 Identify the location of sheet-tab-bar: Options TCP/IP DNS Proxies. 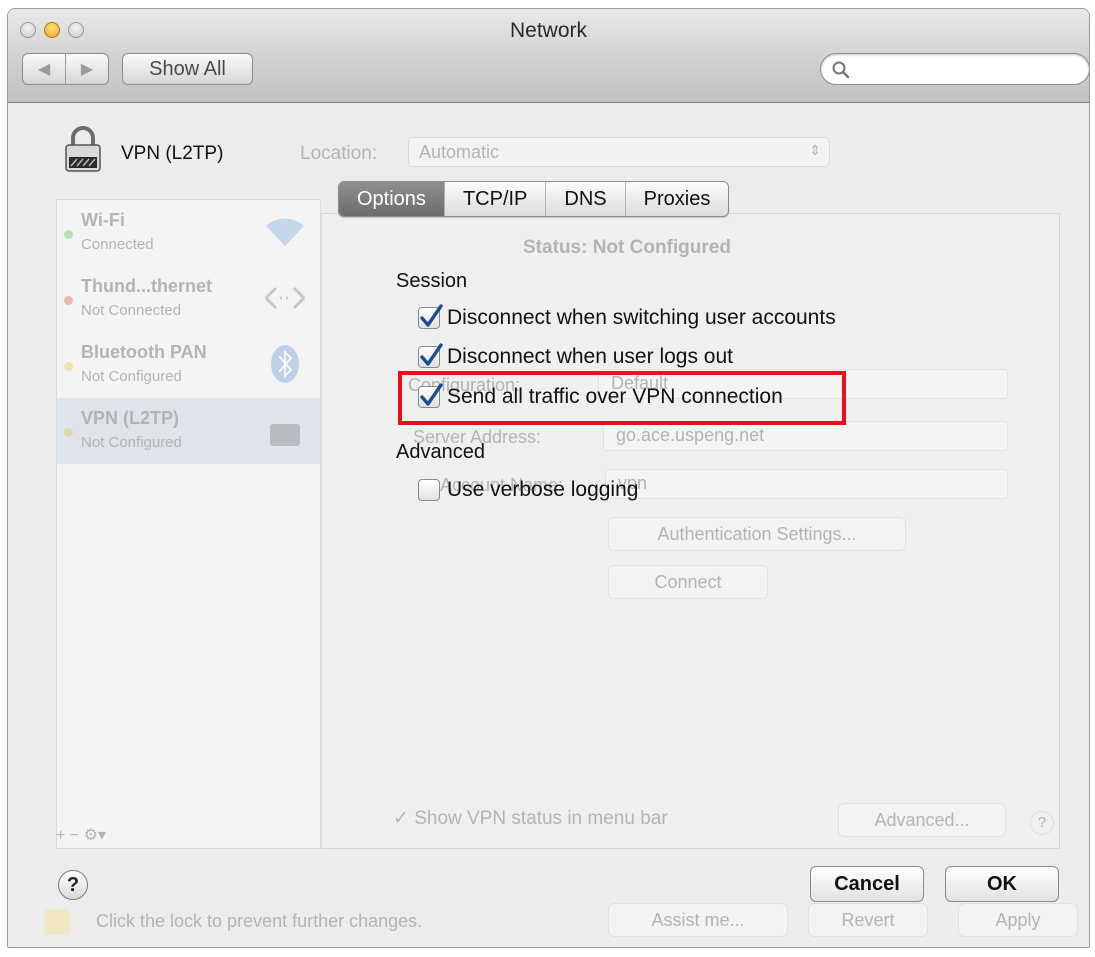
(534, 199).